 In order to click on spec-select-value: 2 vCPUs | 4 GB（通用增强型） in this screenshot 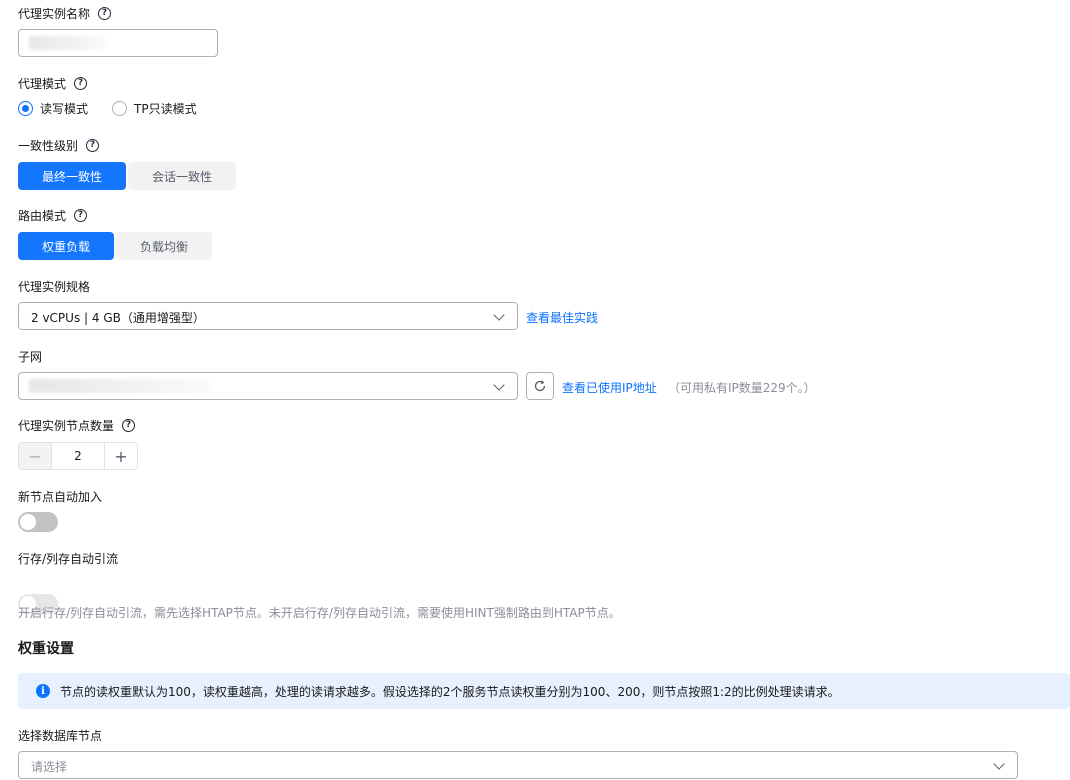, I will do `click(118, 318)`.